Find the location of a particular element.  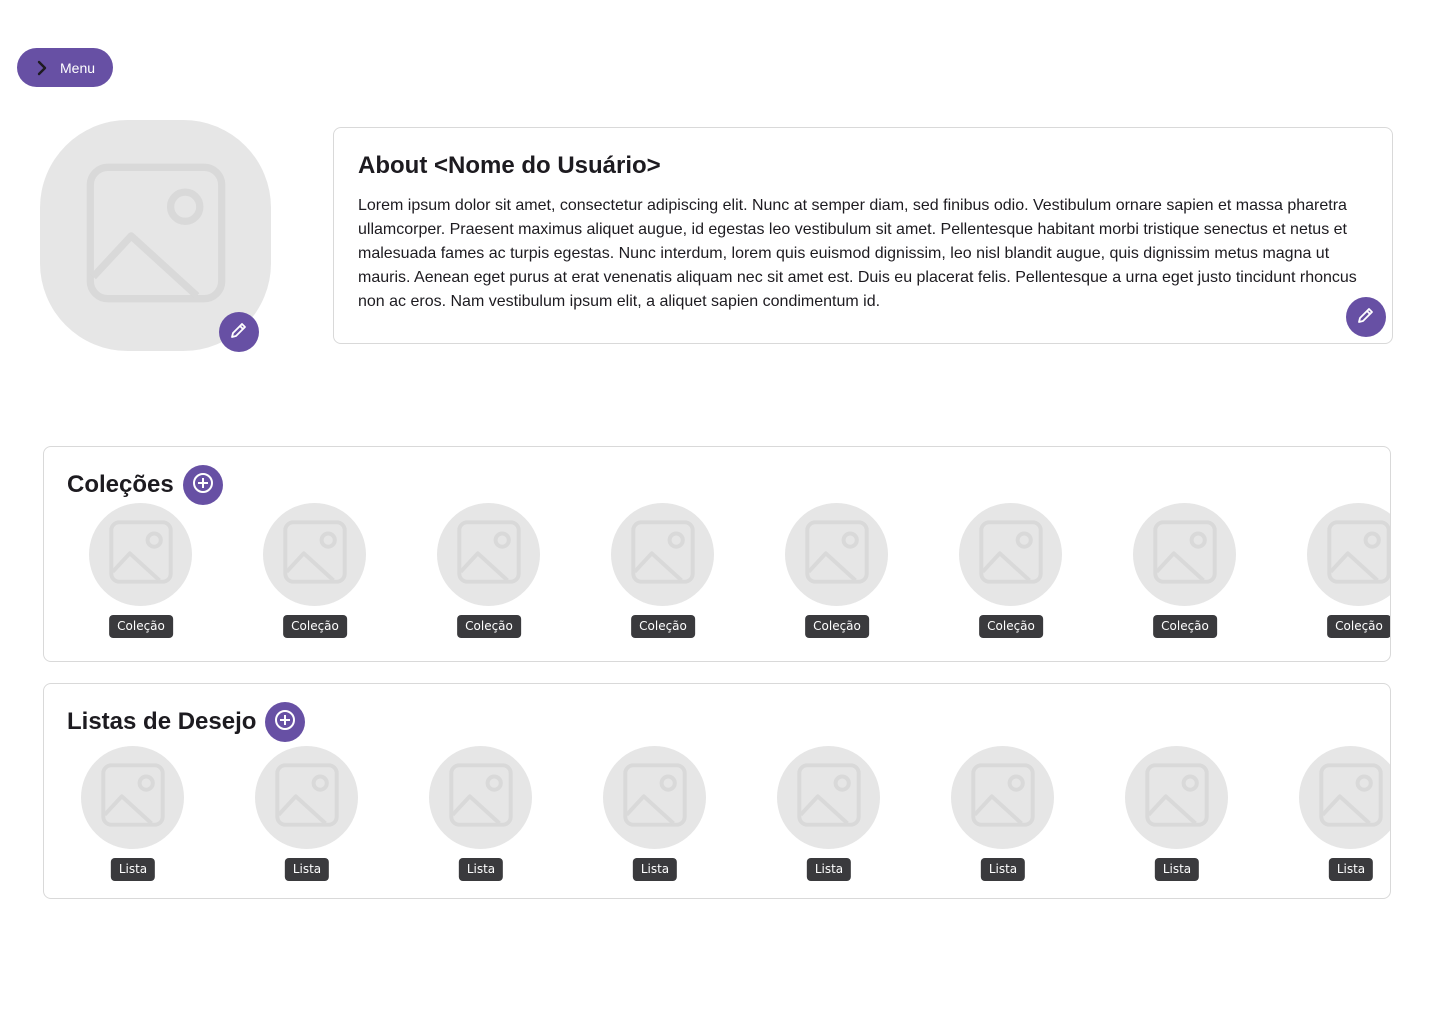

menu-button: Menu is located at coordinates (65, 67).